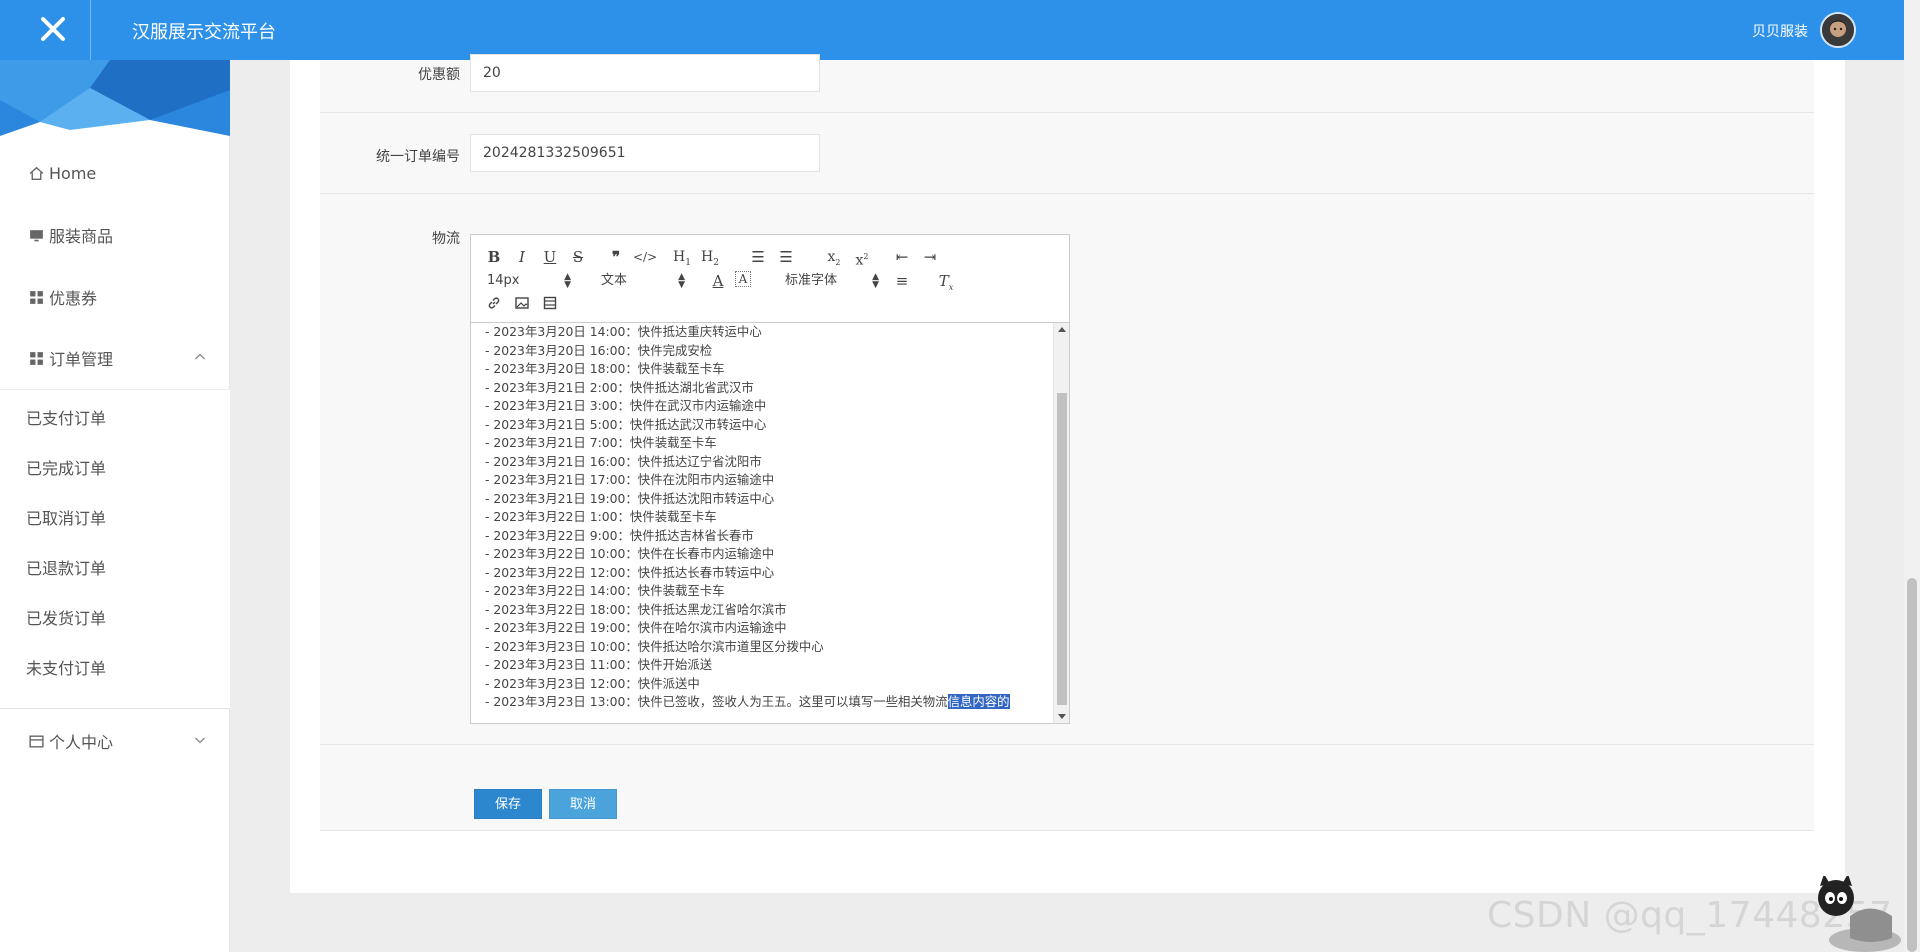 This screenshot has width=1920, height=952. I want to click on editor-line: - 2023年3月23日 11:00：快件开始派送, so click(599, 664).